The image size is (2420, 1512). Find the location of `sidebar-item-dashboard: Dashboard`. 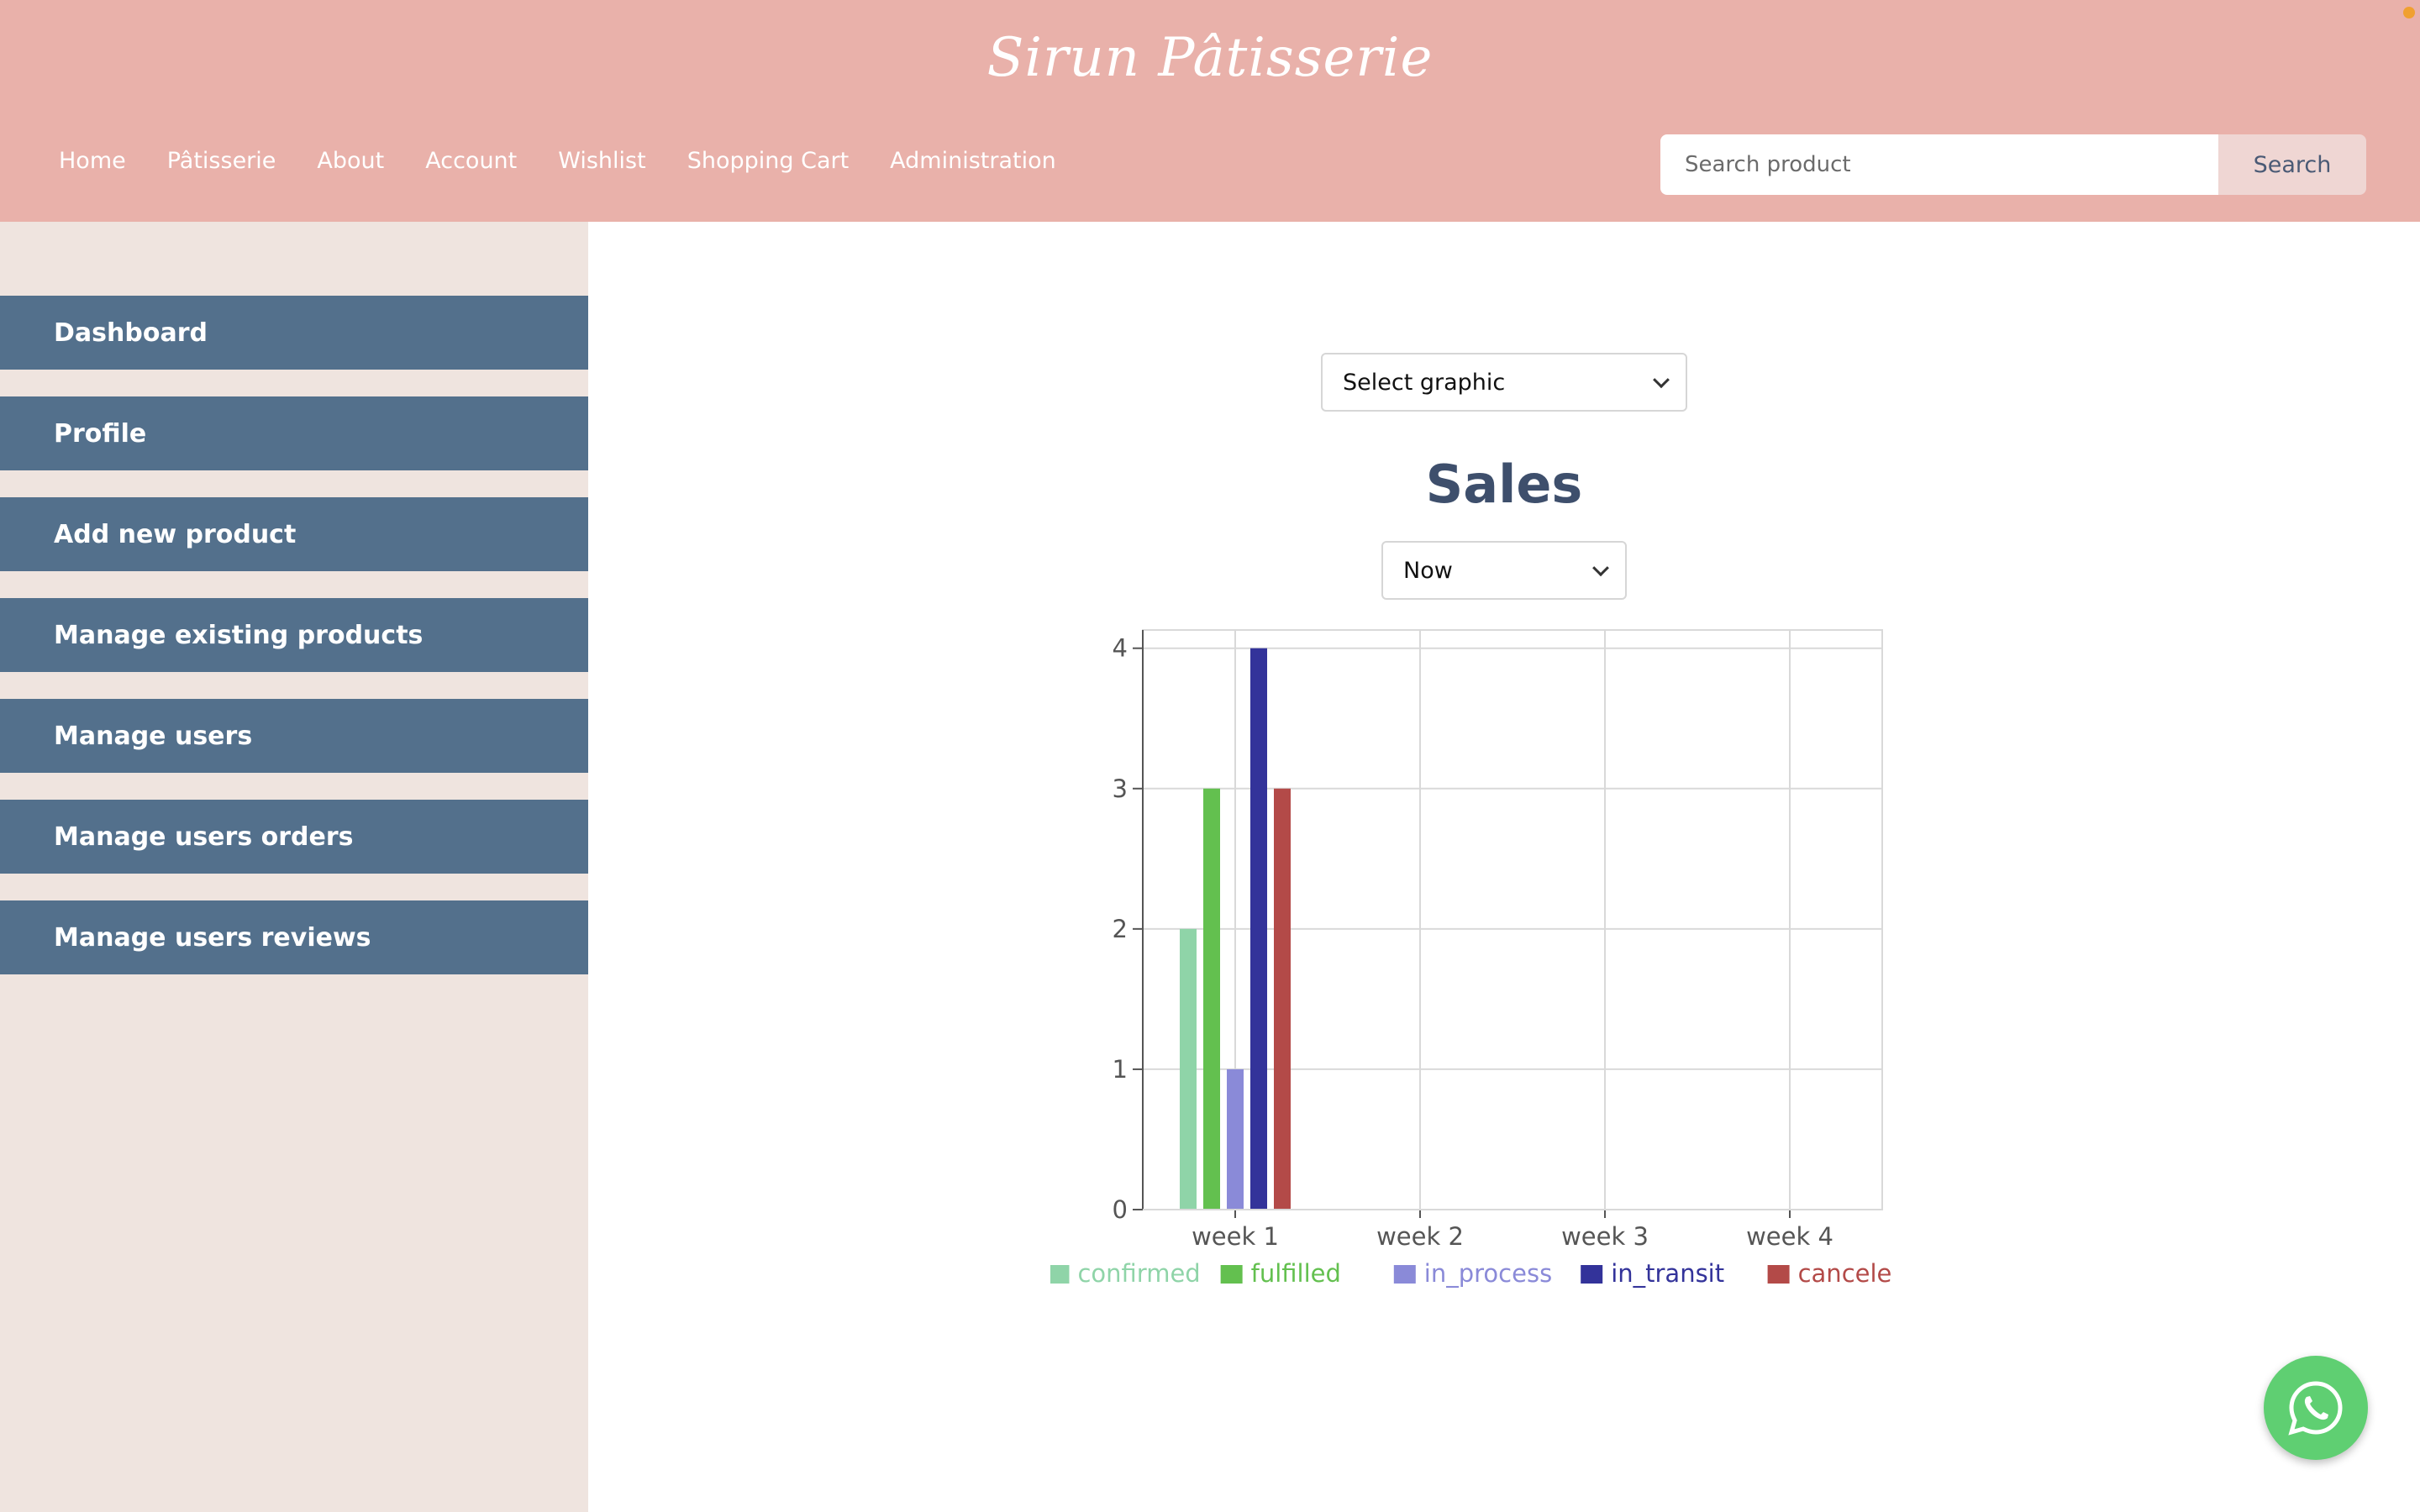

sidebar-item-dashboard: Dashboard is located at coordinates (294, 333).